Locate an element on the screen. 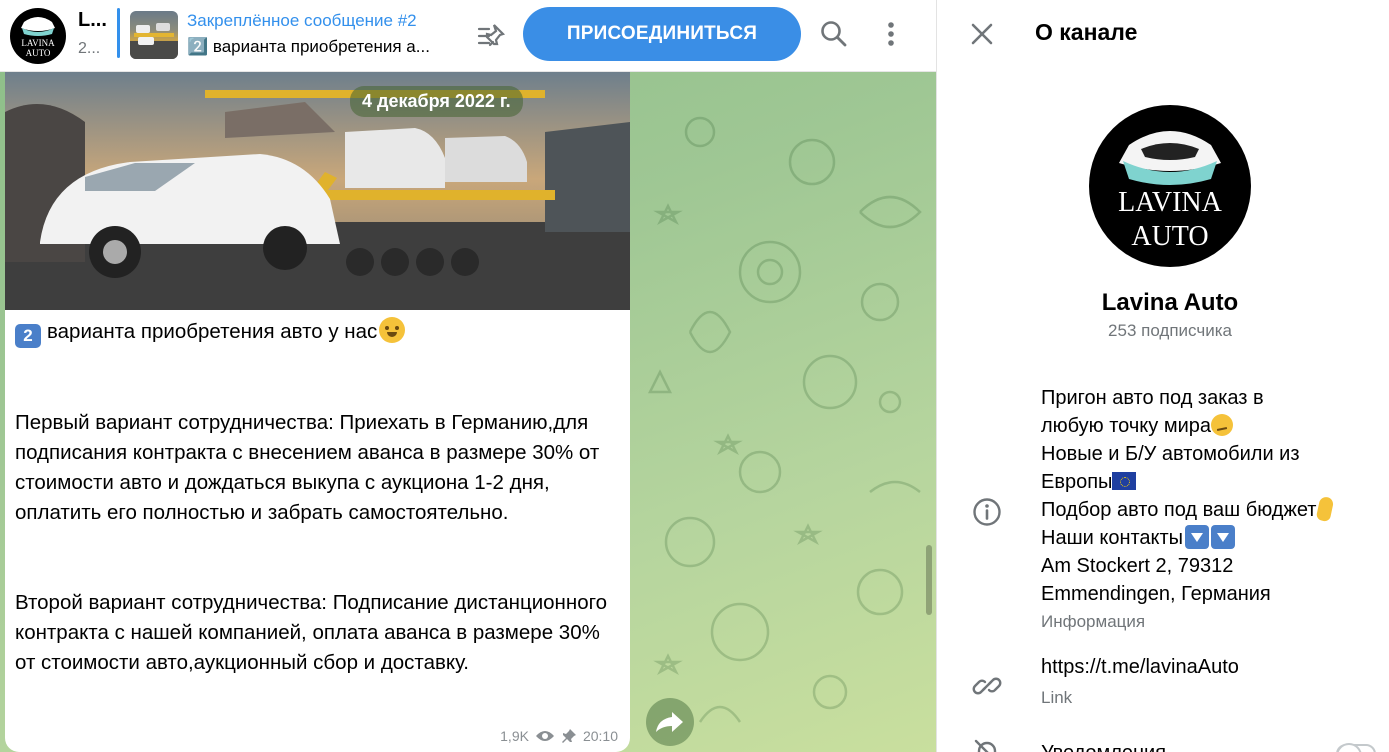 This screenshot has height=752, width=1389. forward-arrow-icon is located at coordinates (669, 722).